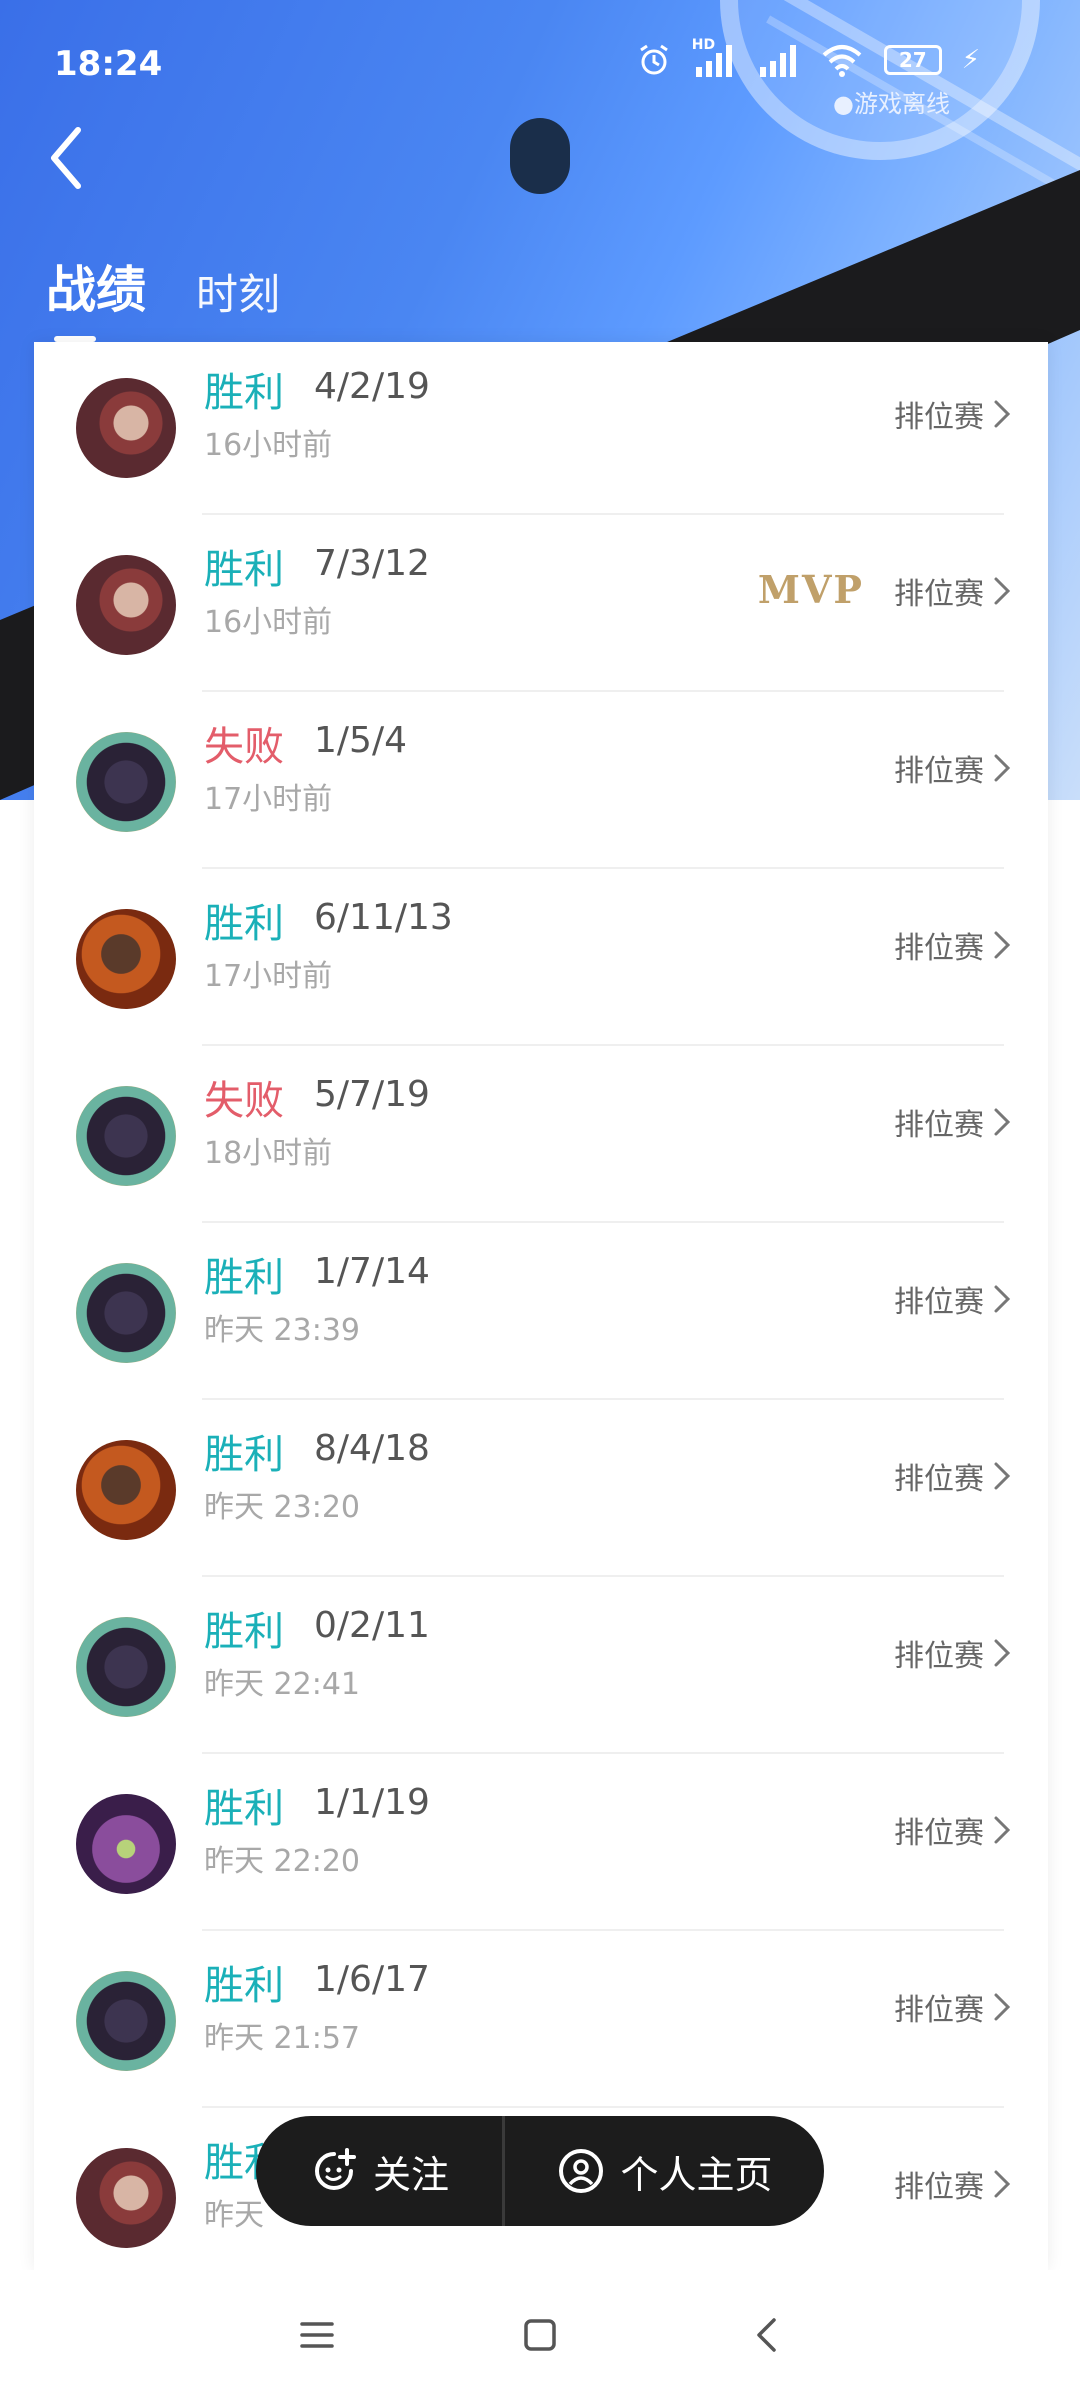  What do you see at coordinates (912, 60) in the screenshot?
I see `battery-icon: 27` at bounding box center [912, 60].